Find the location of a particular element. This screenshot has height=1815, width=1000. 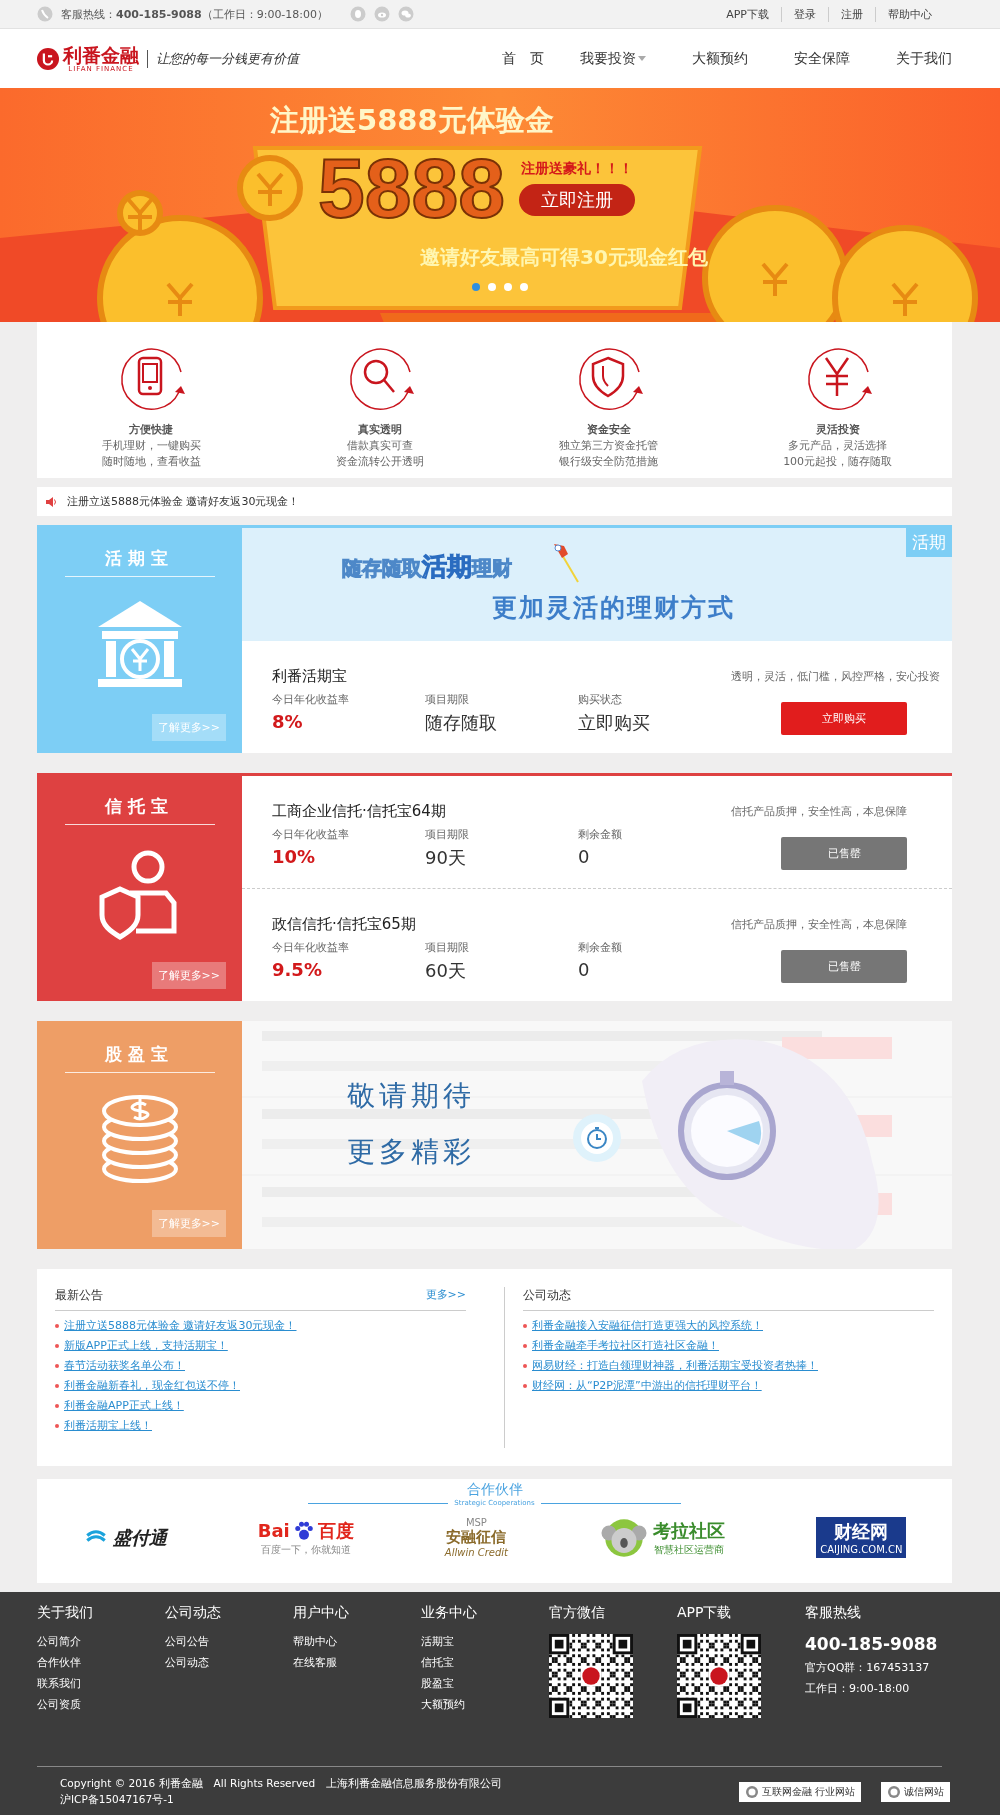

footer-link: 帮助中心 is located at coordinates (357, 1641).